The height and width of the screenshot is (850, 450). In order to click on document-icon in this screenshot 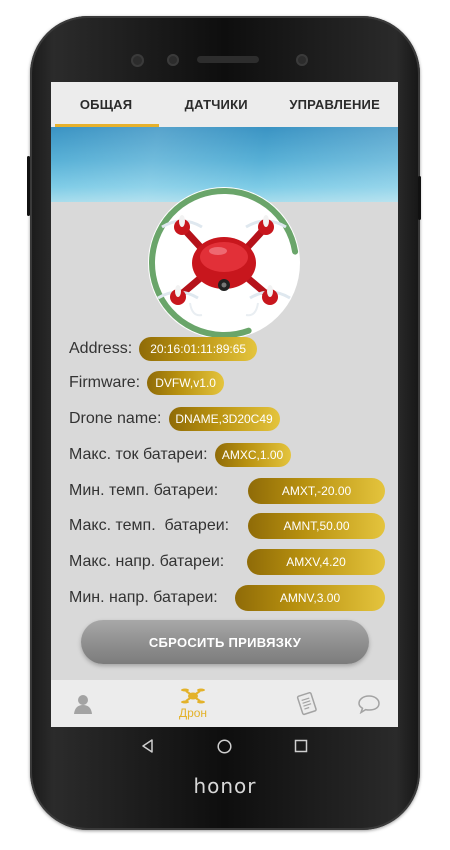, I will do `click(306, 703)`.